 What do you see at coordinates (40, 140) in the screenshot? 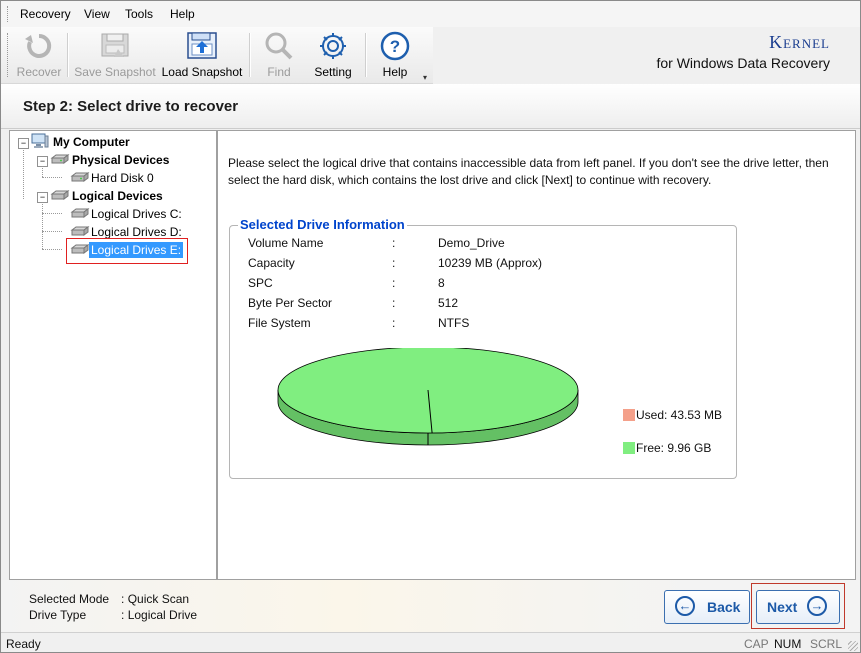
I see `computer-icon` at bounding box center [40, 140].